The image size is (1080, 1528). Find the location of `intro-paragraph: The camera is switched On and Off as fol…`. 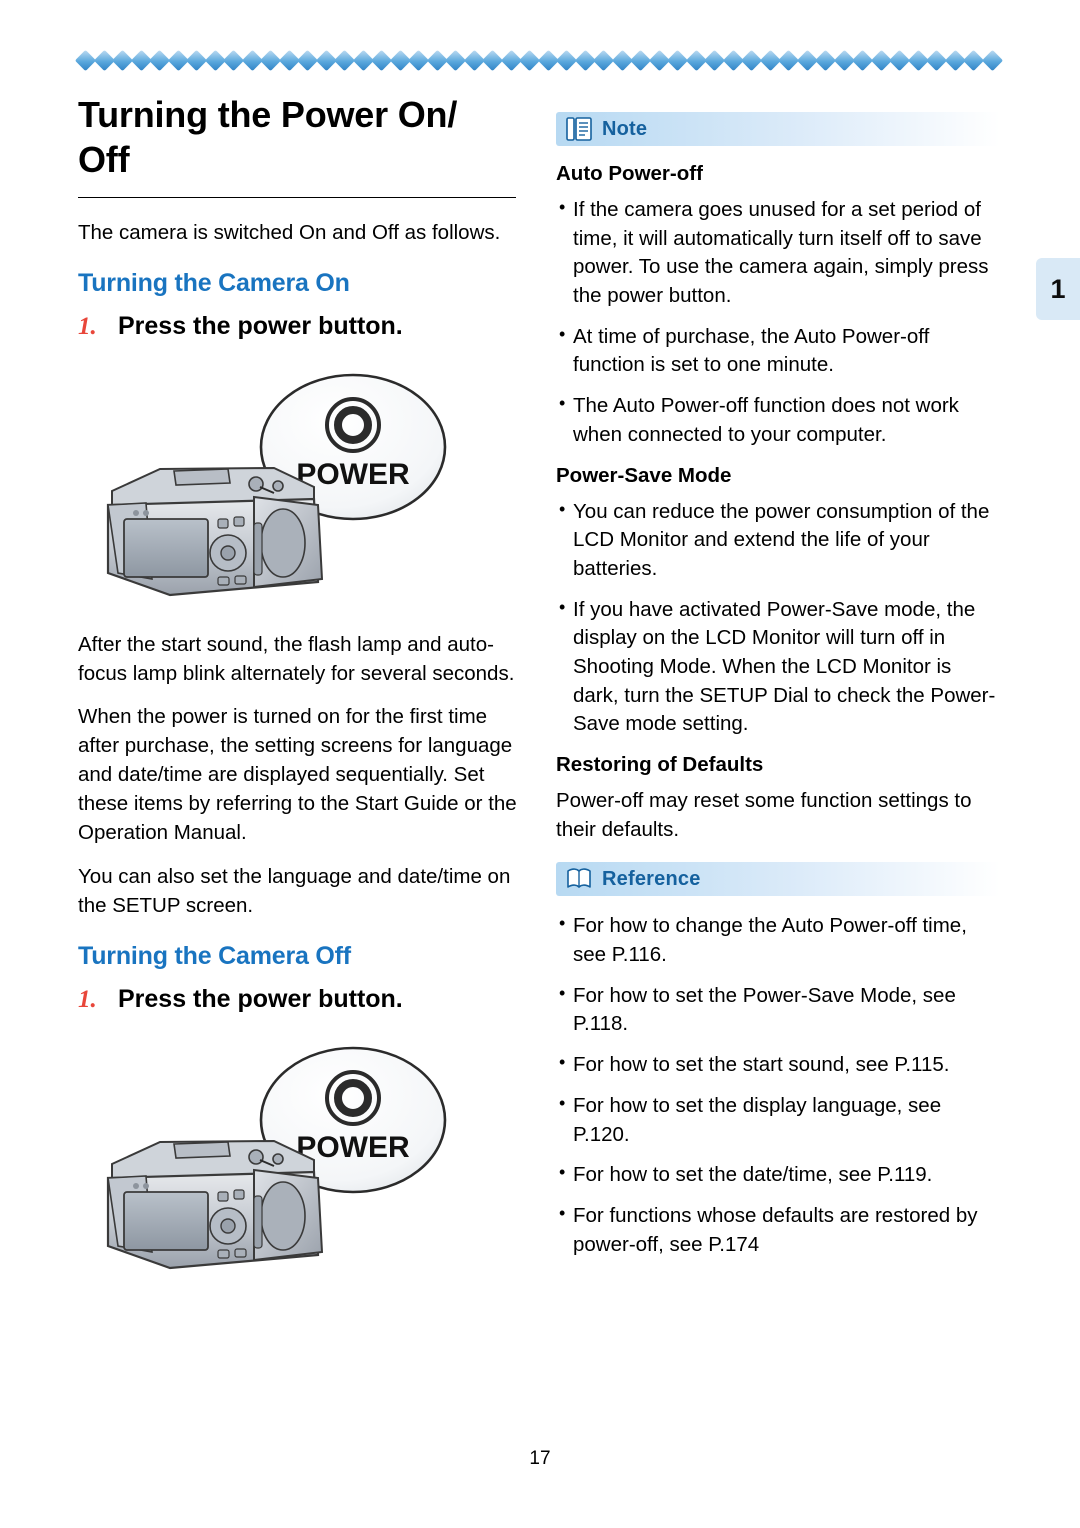

intro-paragraph: The camera is switched On and Off as fol… is located at coordinates (289, 232).